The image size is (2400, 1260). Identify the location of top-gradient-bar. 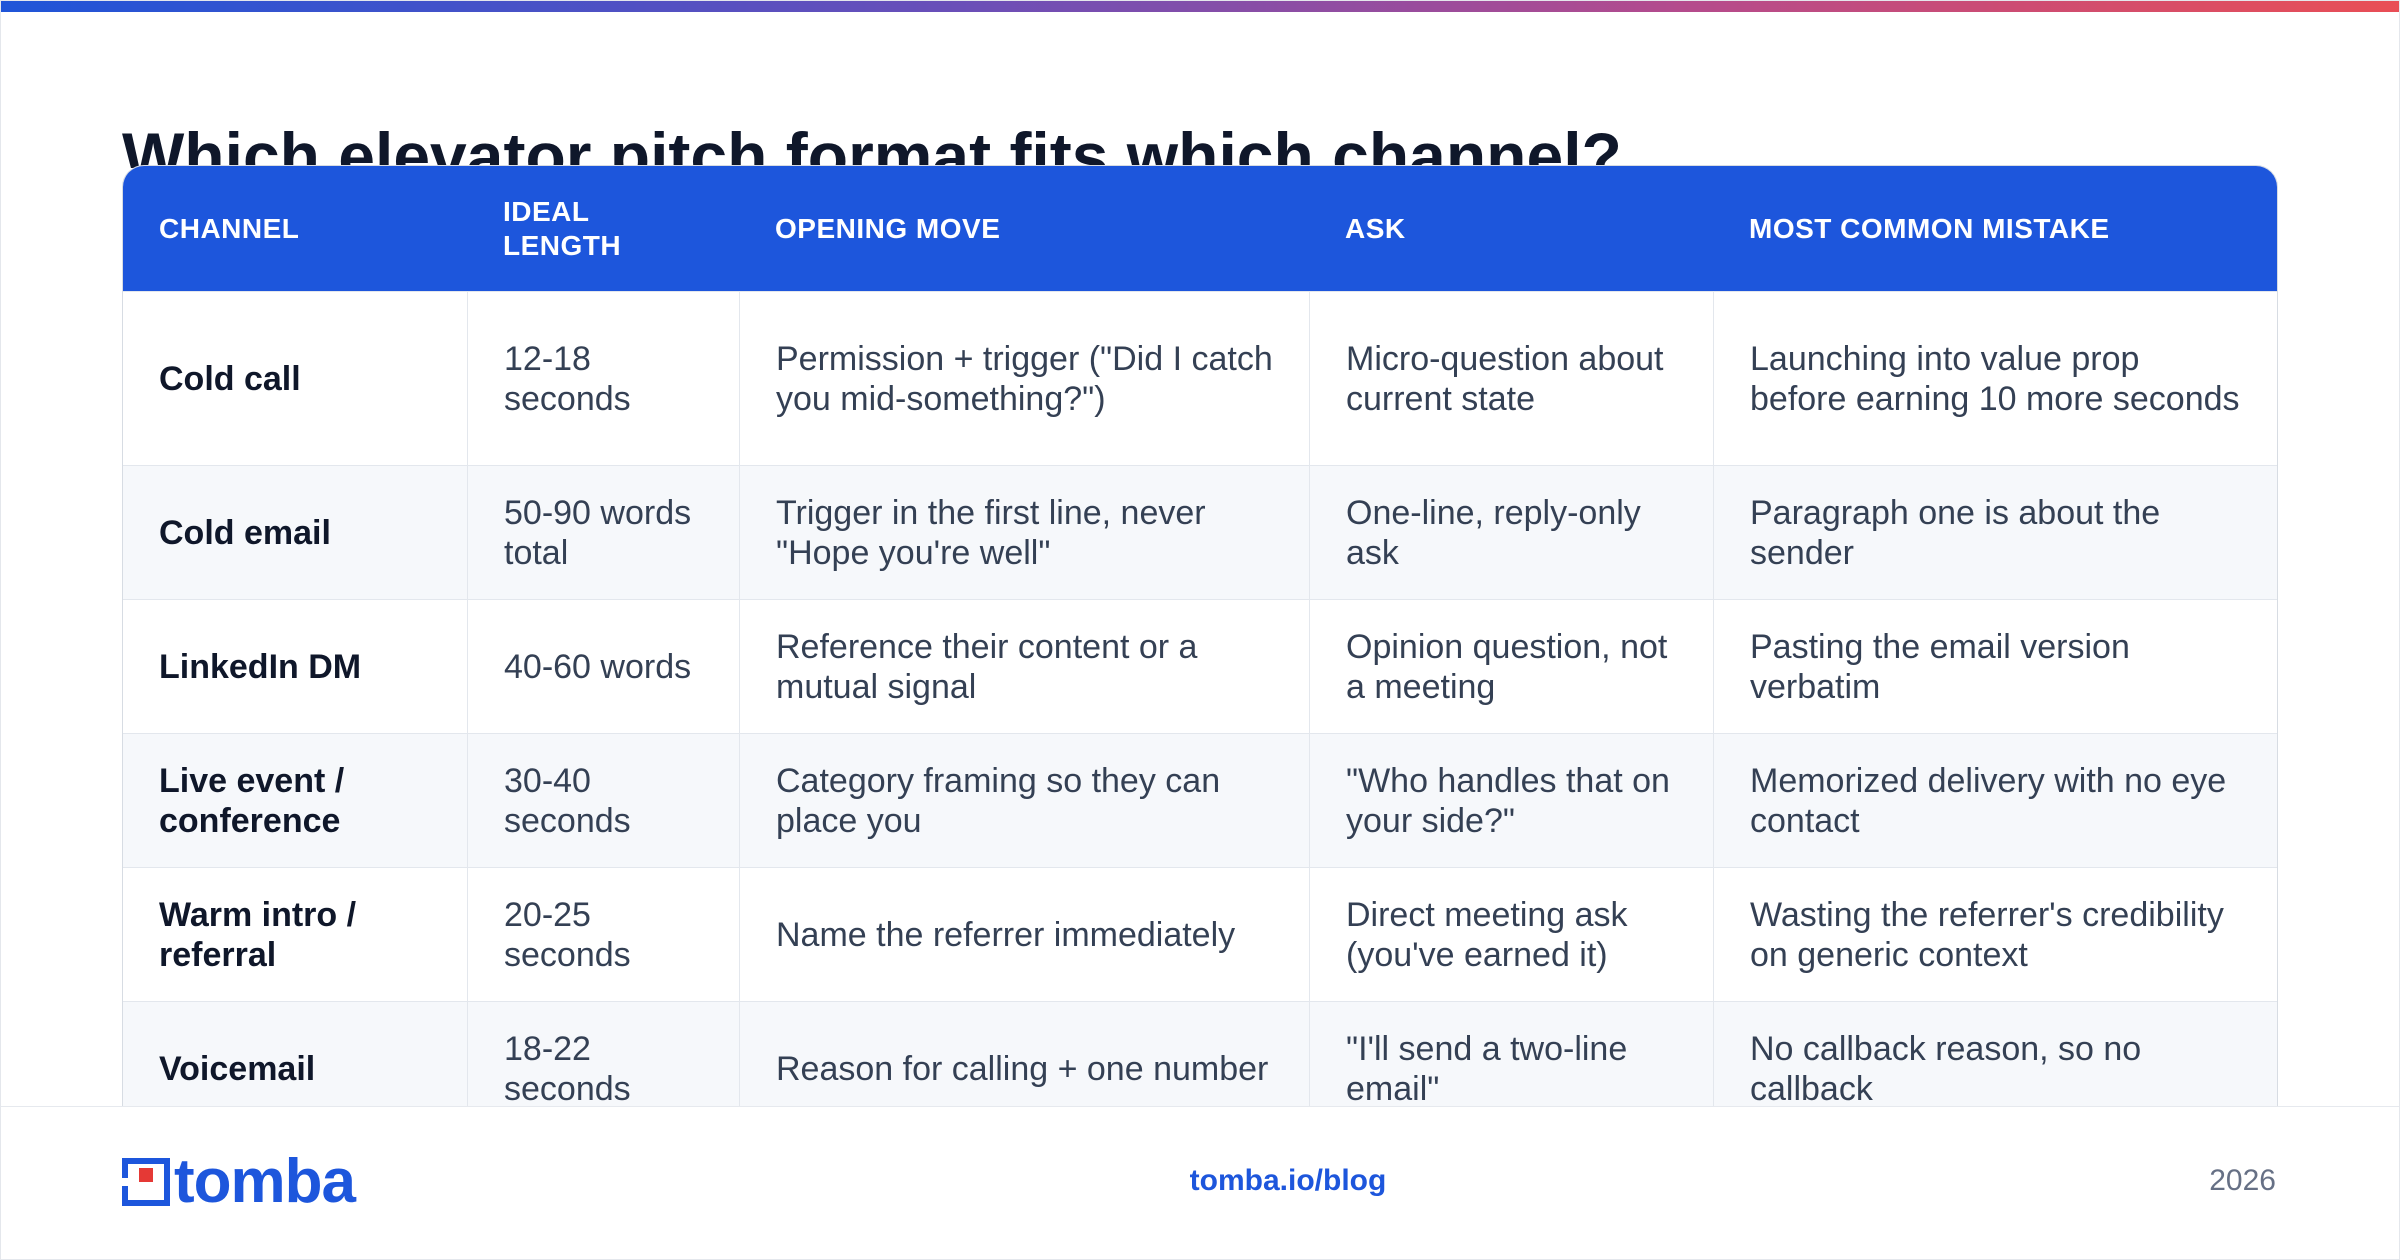
(1200, 6).